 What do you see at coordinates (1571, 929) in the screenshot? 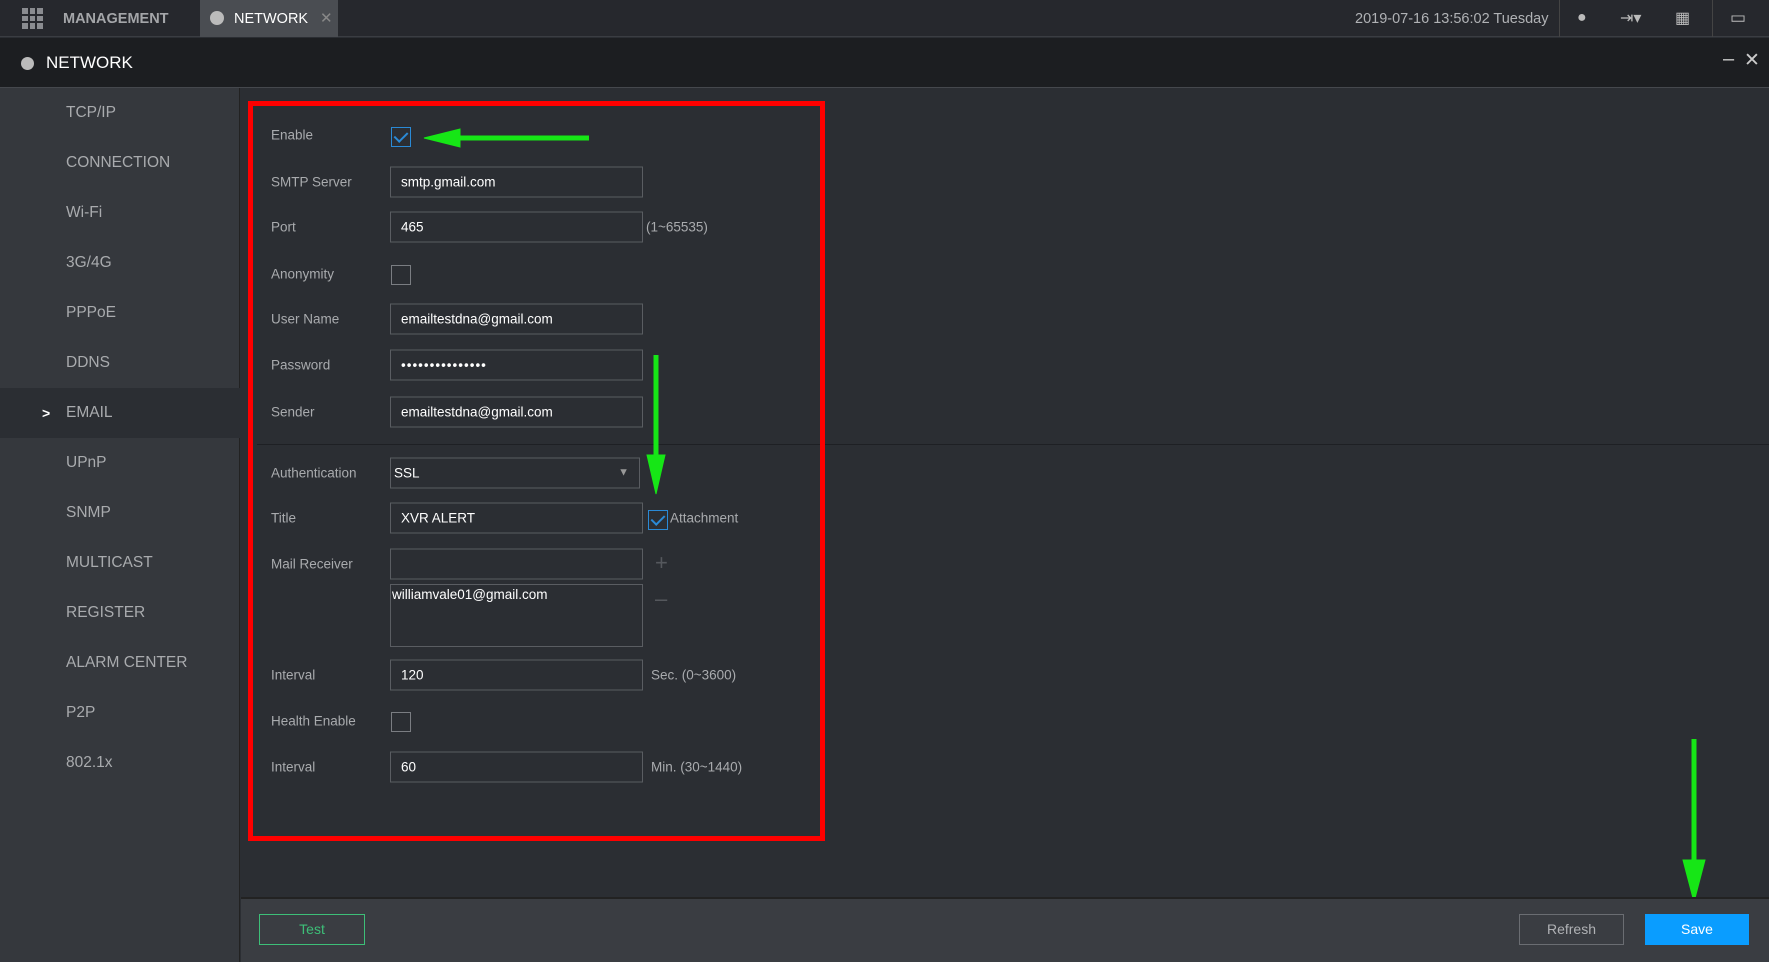
I see `refresh-button: Refresh` at bounding box center [1571, 929].